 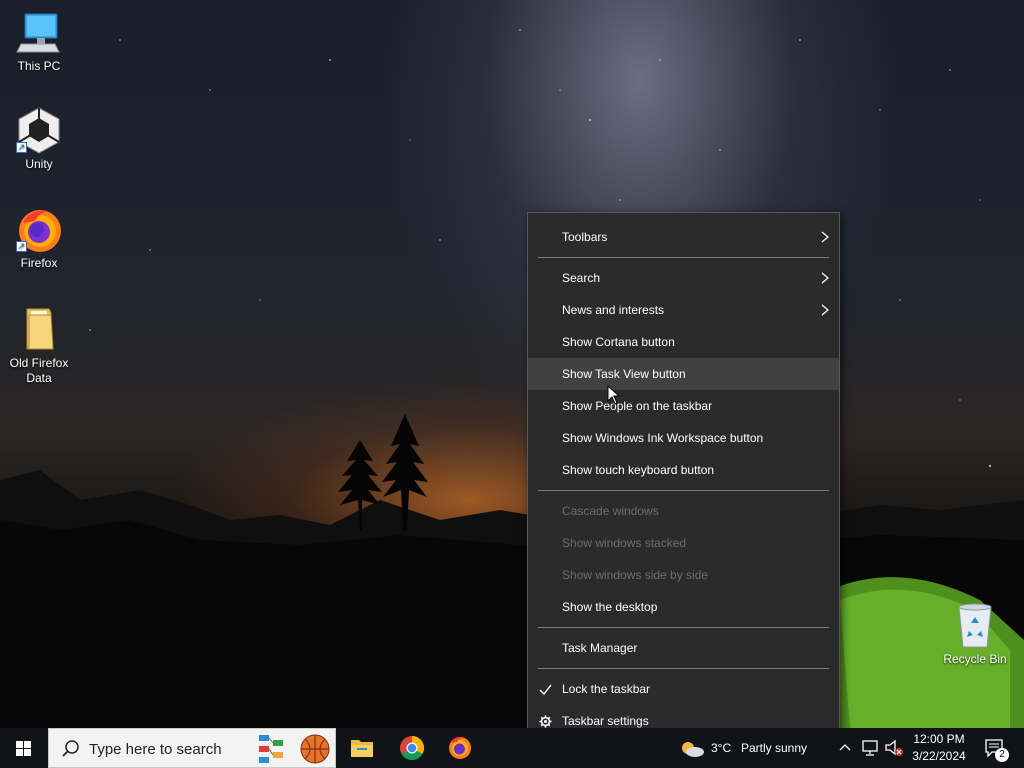 I want to click on windows-logo-icon, so click(x=23, y=748).